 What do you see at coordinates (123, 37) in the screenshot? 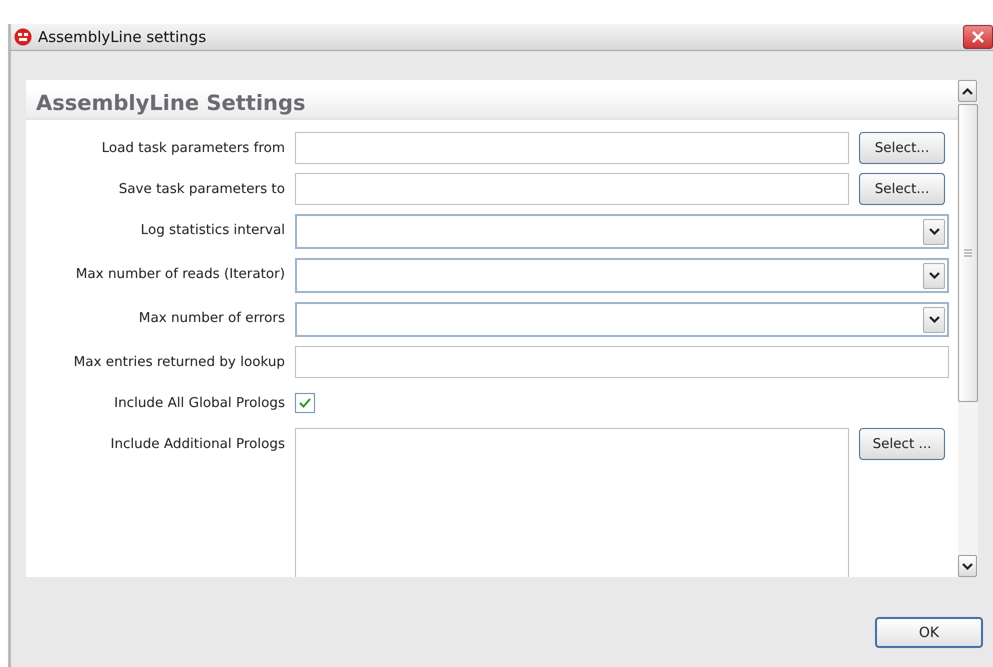
I see `window-title: AssemblyLine settings` at bounding box center [123, 37].